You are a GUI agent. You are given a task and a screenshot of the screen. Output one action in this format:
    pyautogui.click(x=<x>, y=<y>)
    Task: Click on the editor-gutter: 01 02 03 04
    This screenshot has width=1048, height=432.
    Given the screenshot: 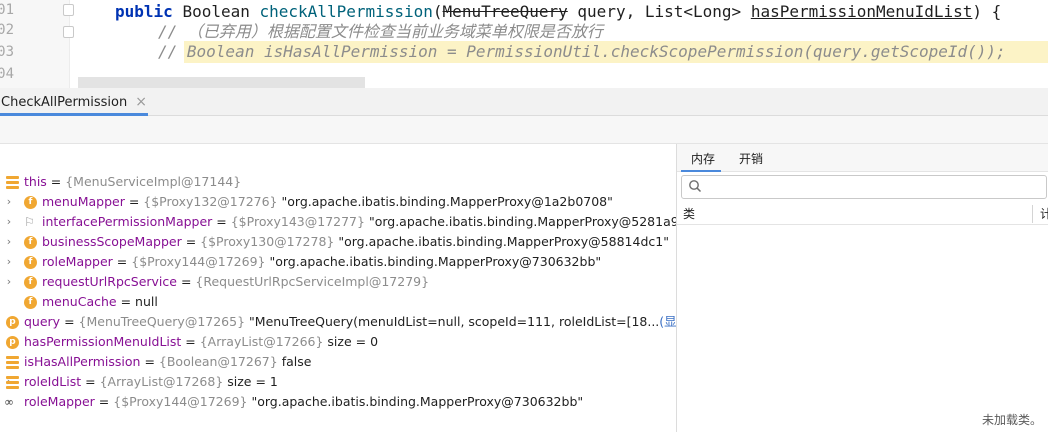 What is the action you would take?
    pyautogui.click(x=37, y=44)
    